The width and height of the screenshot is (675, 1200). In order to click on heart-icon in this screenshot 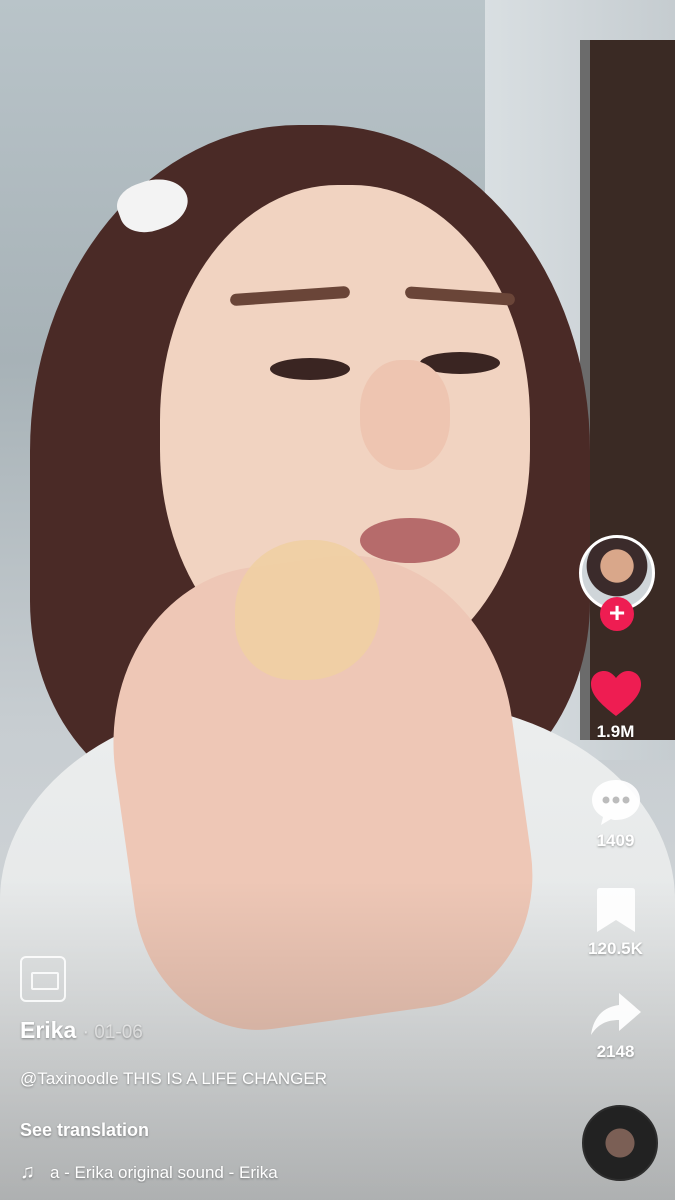, I will do `click(616, 694)`.